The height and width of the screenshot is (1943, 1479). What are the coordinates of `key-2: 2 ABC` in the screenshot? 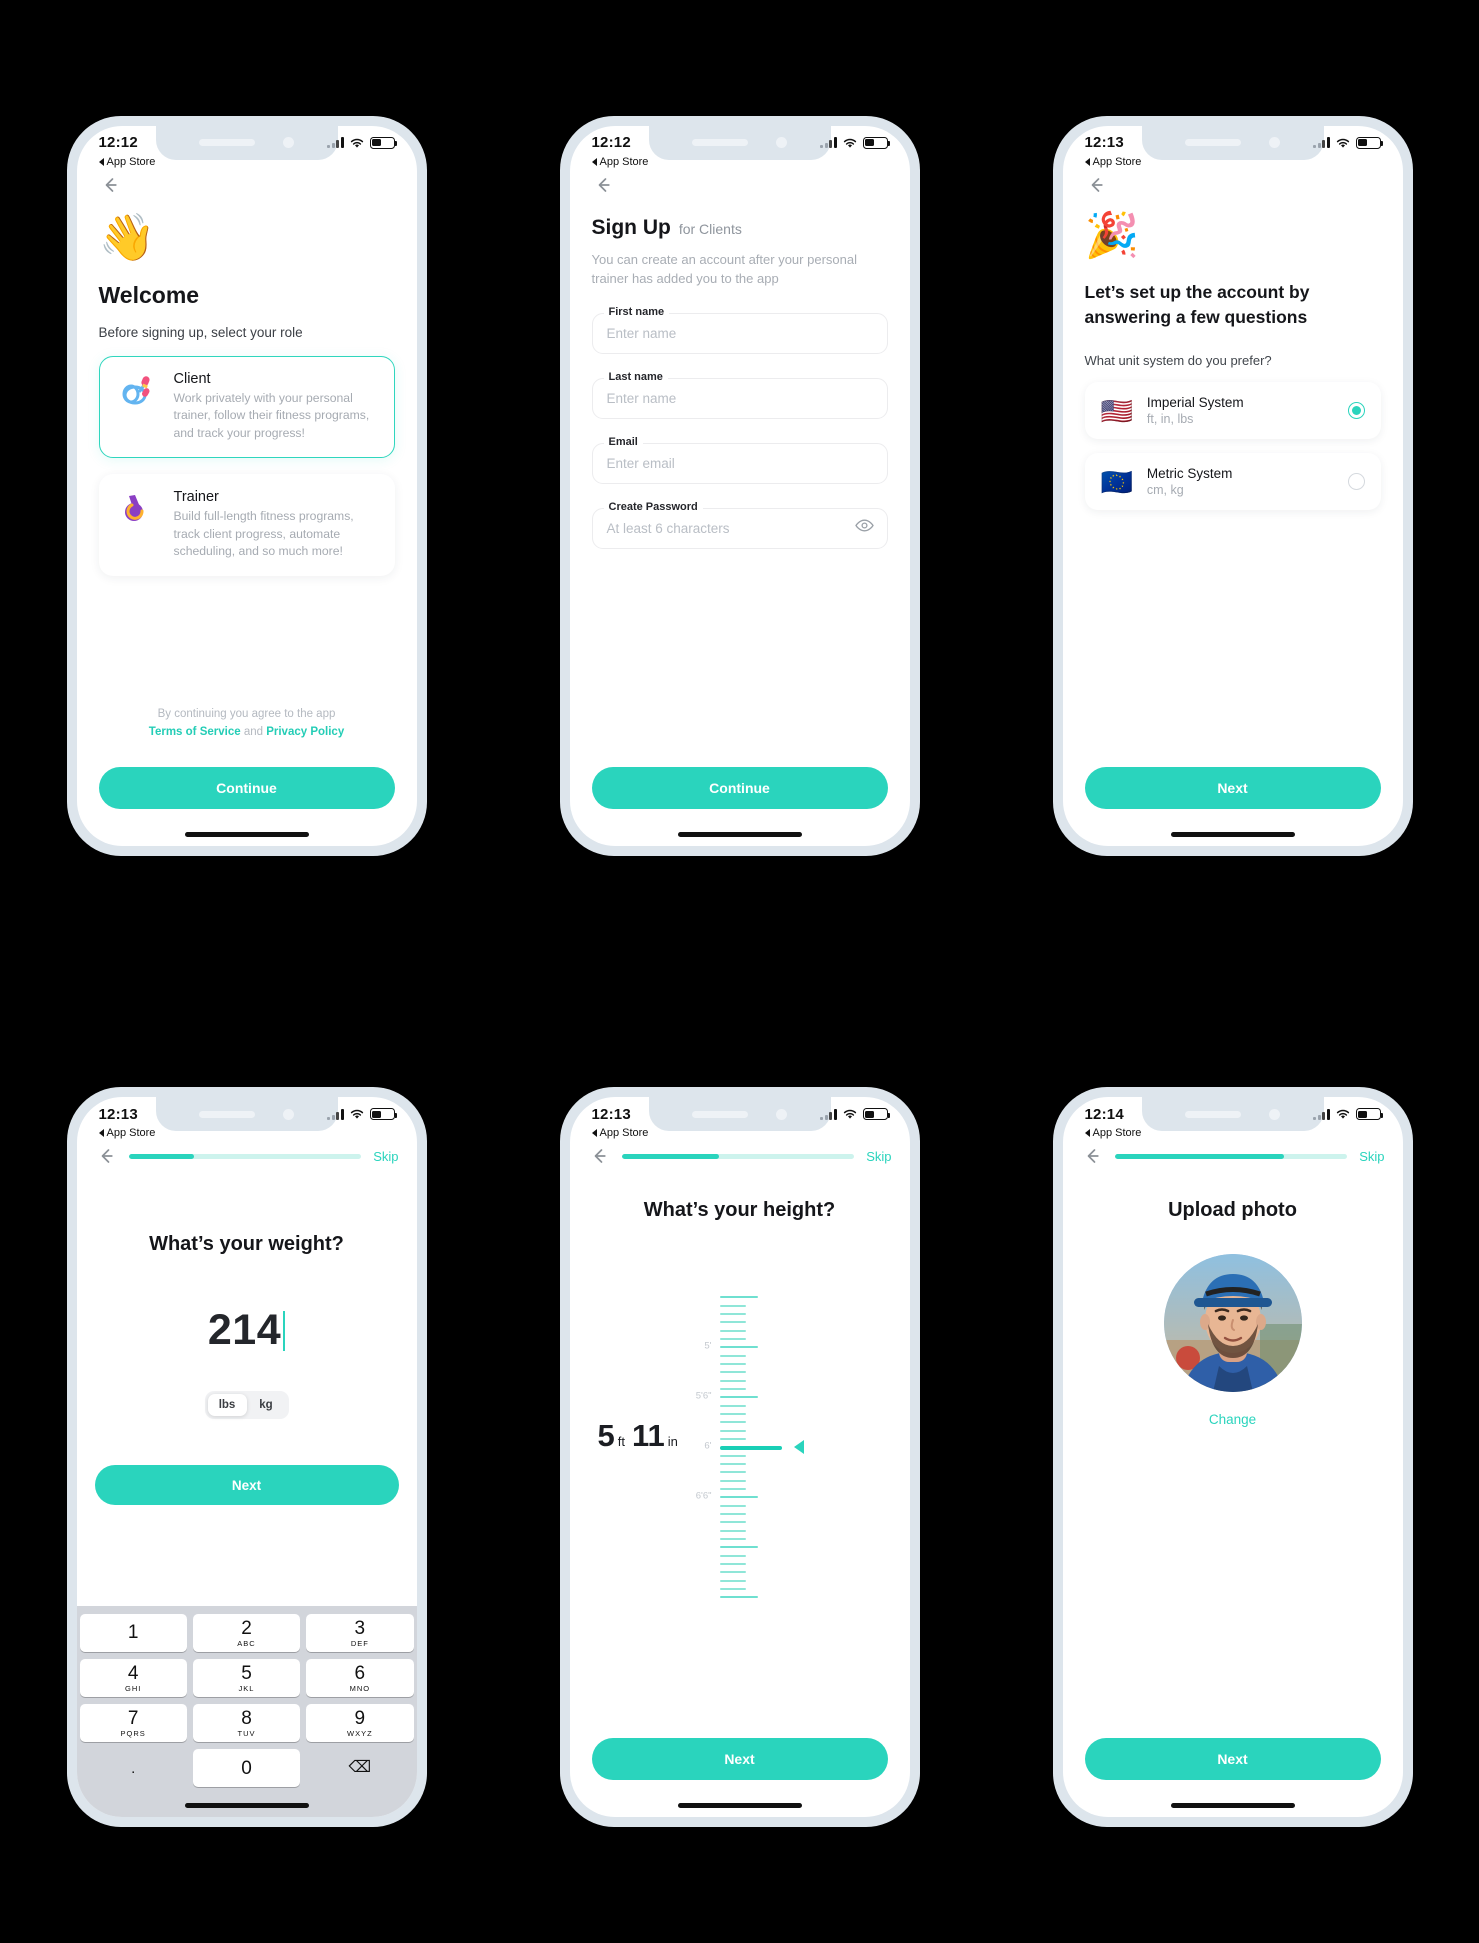 It's located at (246, 1633).